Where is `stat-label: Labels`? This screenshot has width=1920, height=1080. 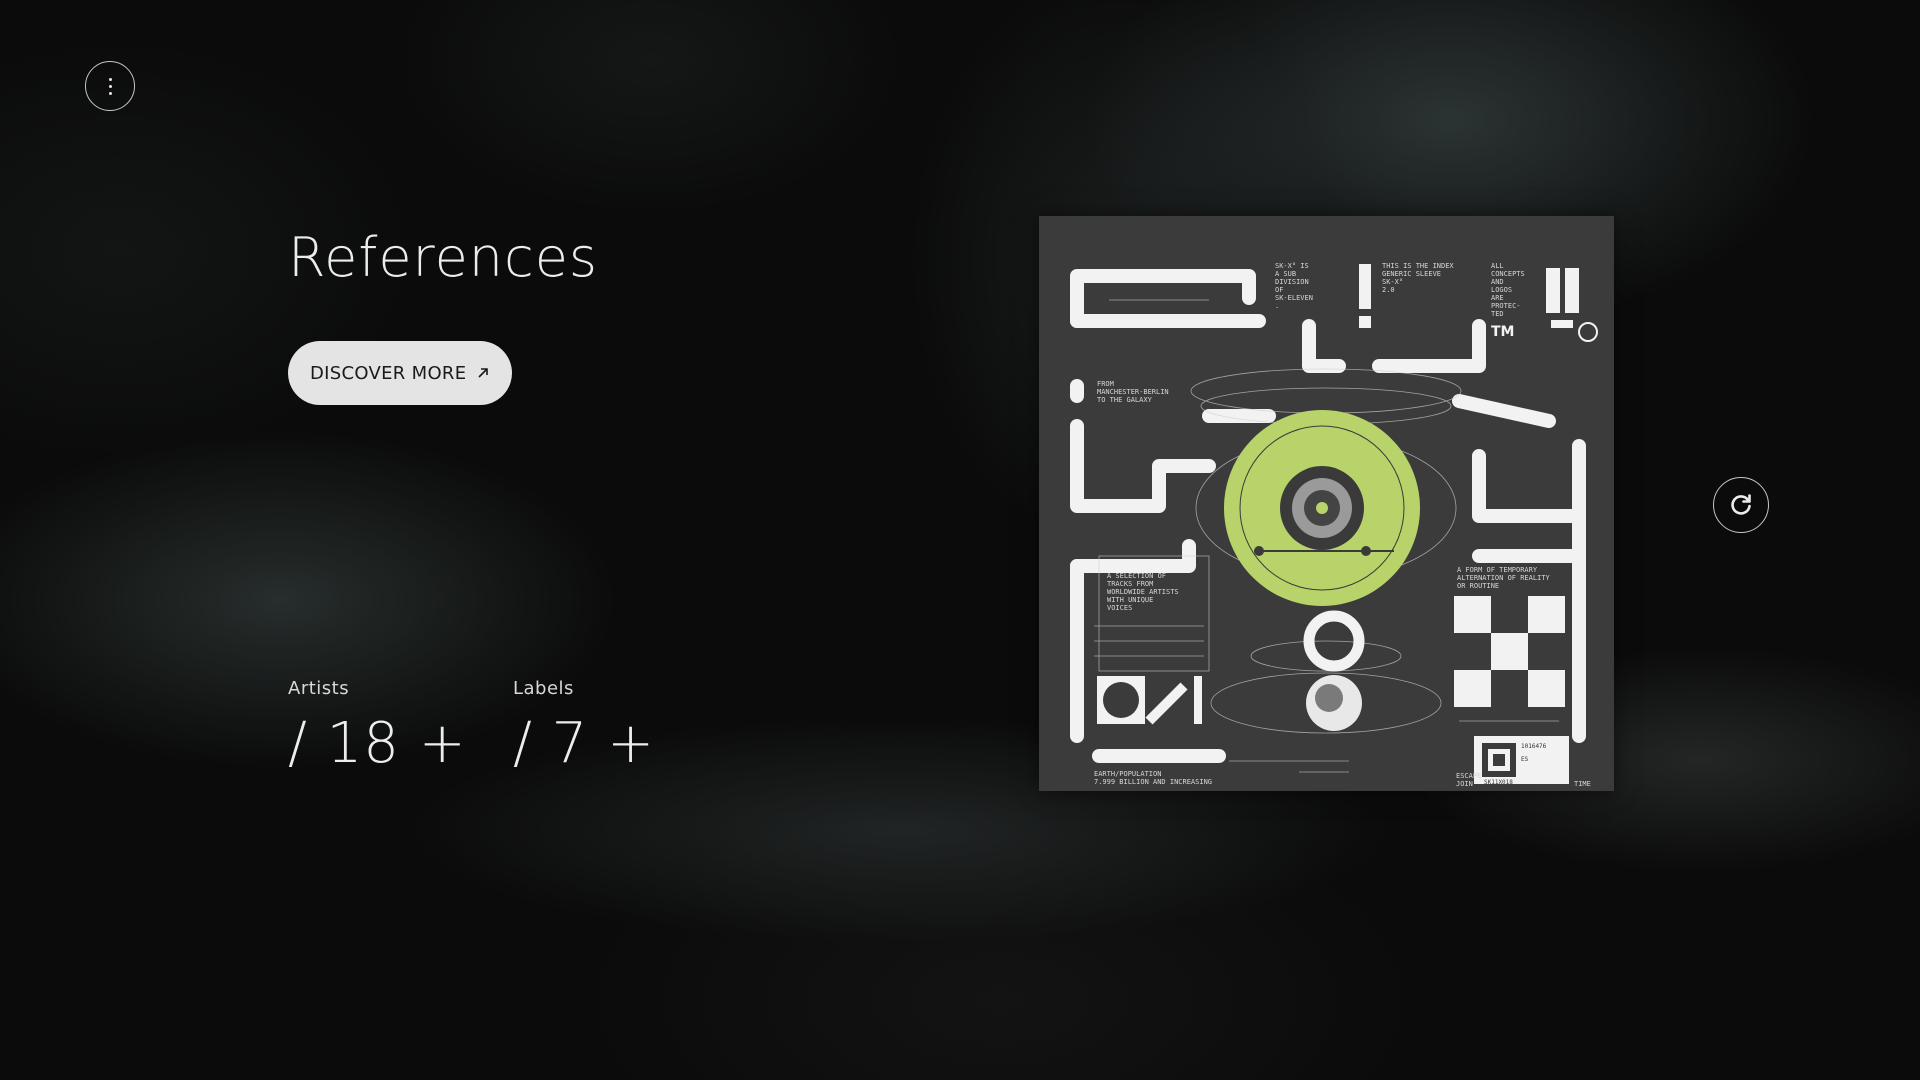
stat-label: Labels is located at coordinates (543, 688).